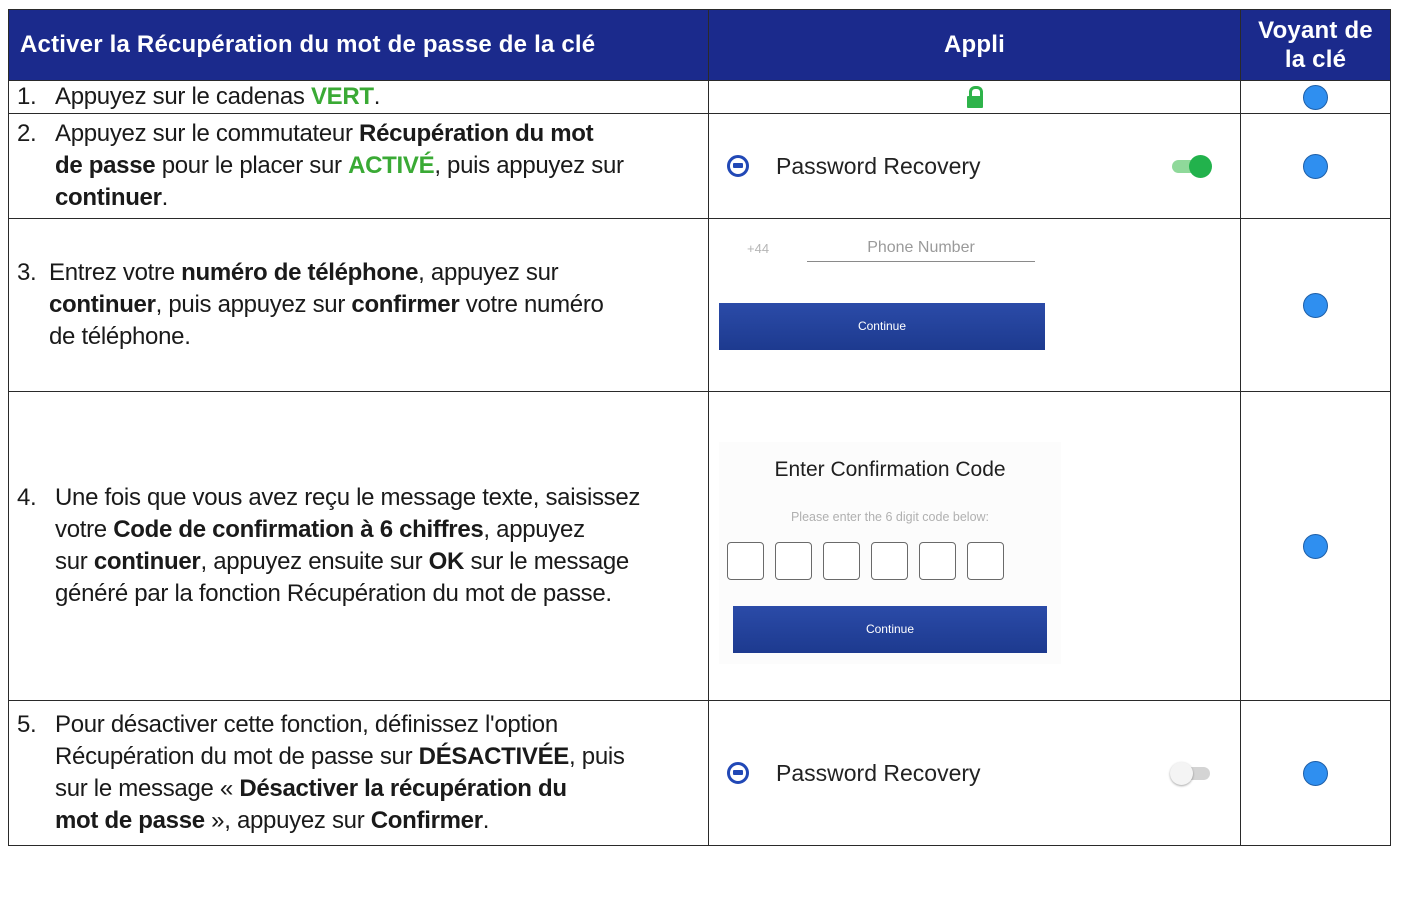 This screenshot has width=1407, height=913. What do you see at coordinates (252, 165) in the screenshot?
I see `step-text: pour le placer sur` at bounding box center [252, 165].